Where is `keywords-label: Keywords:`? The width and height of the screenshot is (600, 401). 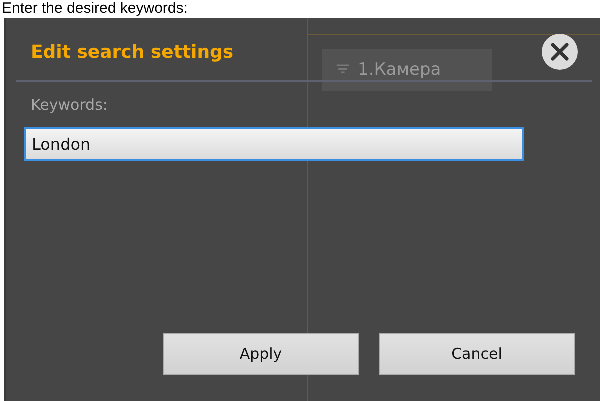
keywords-label: Keywords: is located at coordinates (70, 105).